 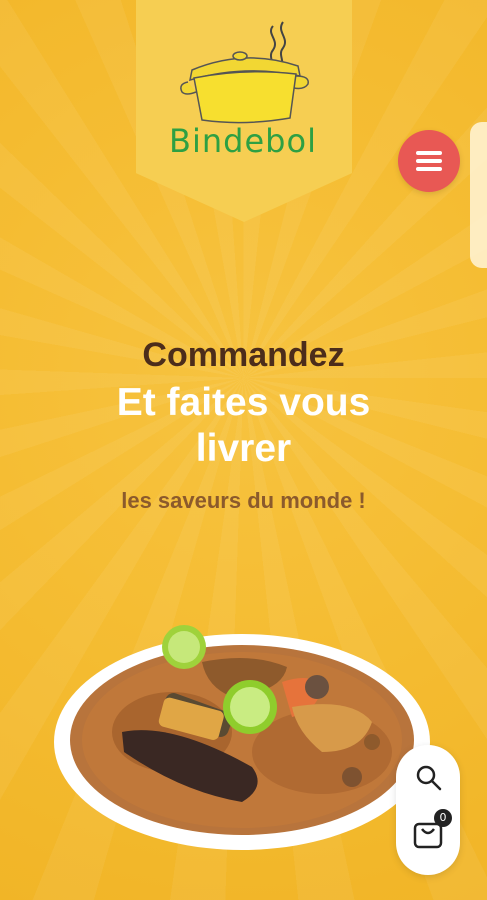 I want to click on hero-subtitle-line1: Et faites vous, so click(x=243, y=402).